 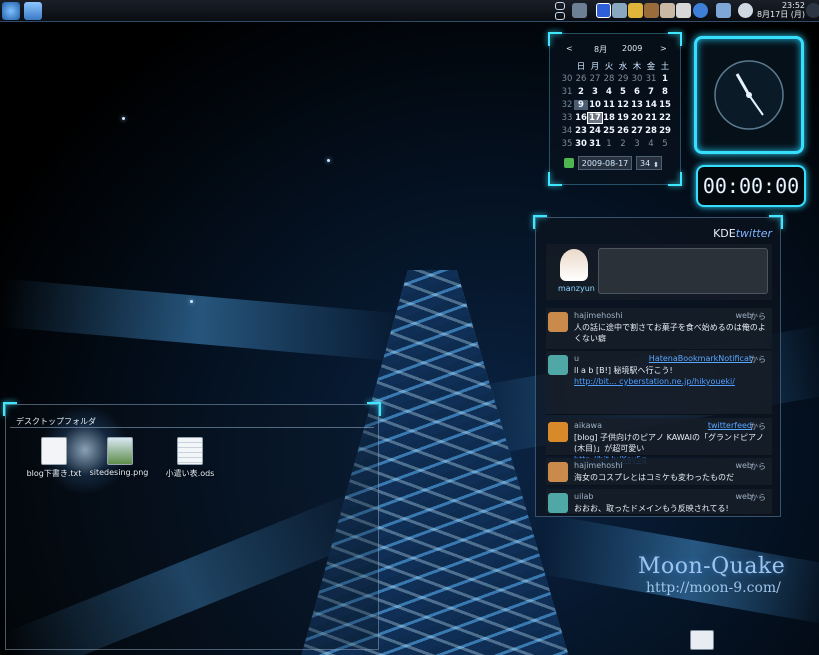 I want to click on kde-menu-icon, so click(x=11, y=11).